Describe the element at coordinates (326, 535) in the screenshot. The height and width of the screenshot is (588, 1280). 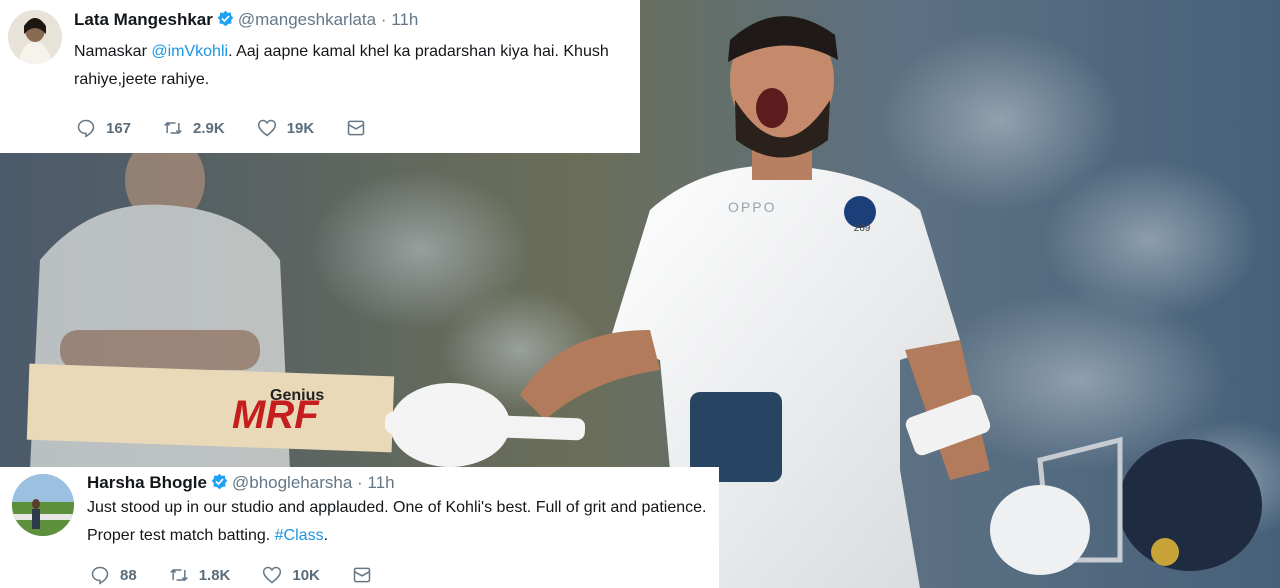
I see `text-after: .` at that location.